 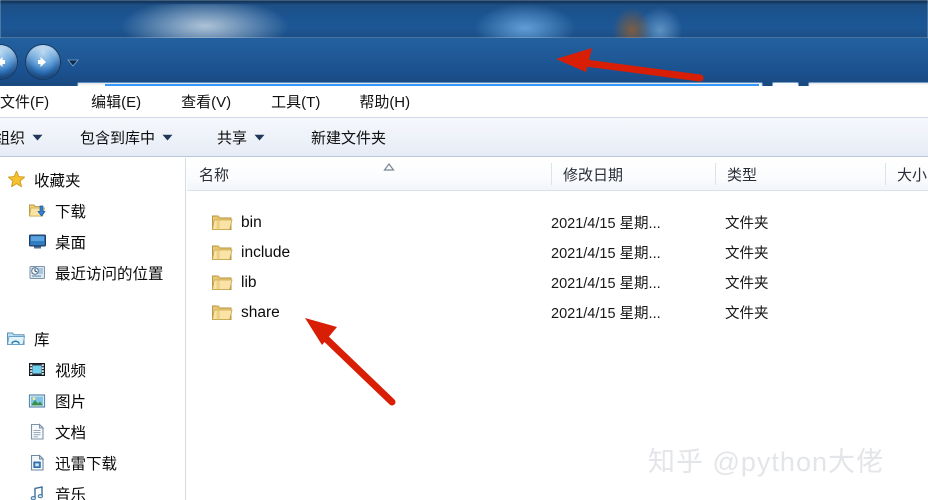 I want to click on column-header-name: 名称, so click(x=369, y=174).